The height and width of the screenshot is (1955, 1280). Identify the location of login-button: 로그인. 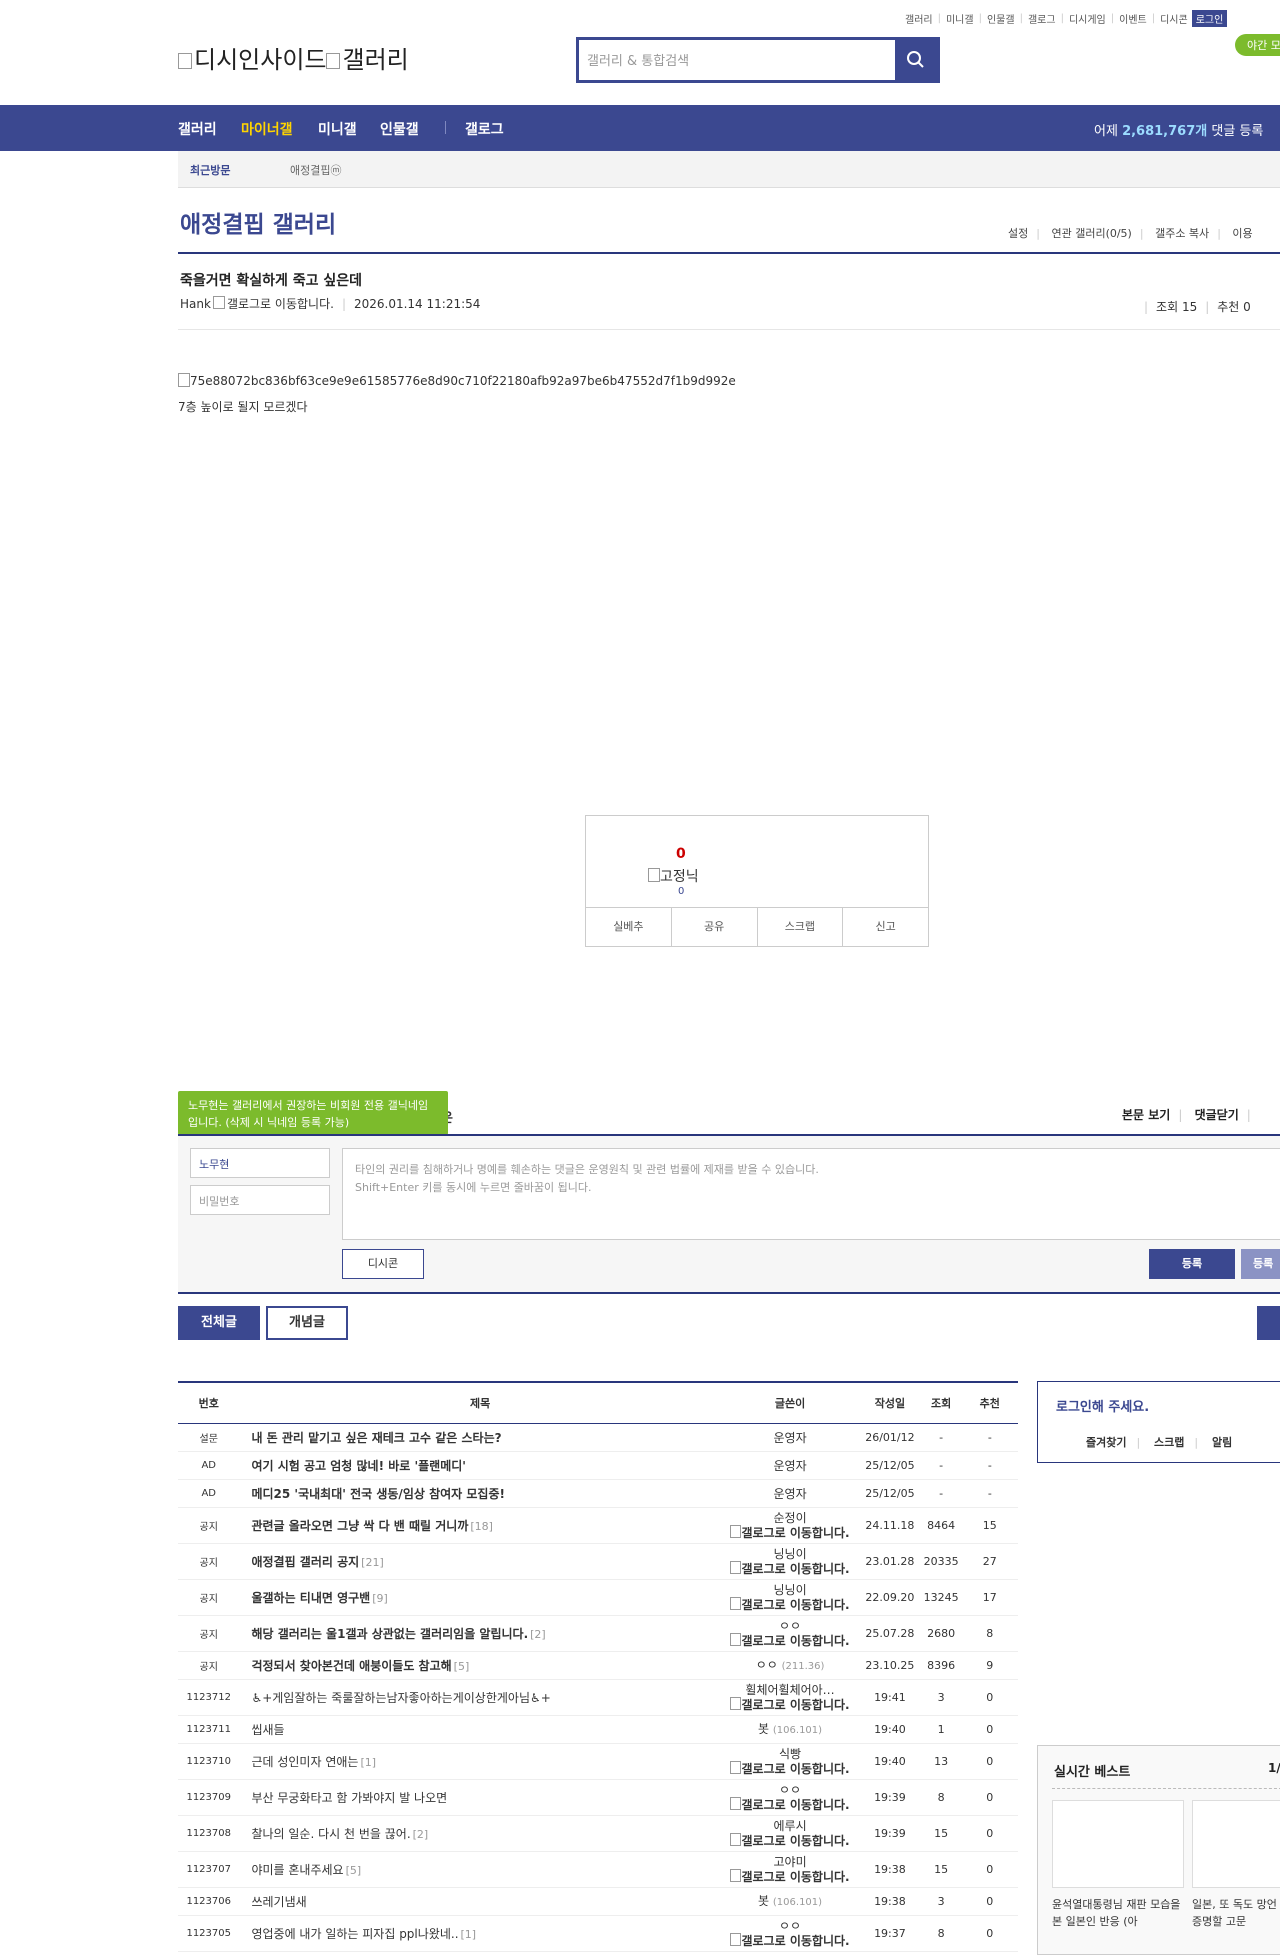
(1209, 18).